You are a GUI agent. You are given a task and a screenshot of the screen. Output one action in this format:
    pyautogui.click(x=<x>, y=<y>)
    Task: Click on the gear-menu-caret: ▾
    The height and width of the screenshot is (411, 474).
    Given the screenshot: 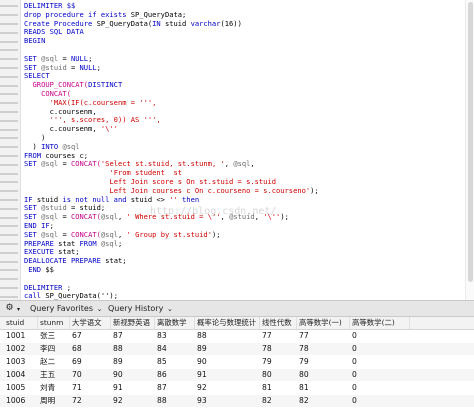 What is the action you would take?
    pyautogui.click(x=18, y=308)
    